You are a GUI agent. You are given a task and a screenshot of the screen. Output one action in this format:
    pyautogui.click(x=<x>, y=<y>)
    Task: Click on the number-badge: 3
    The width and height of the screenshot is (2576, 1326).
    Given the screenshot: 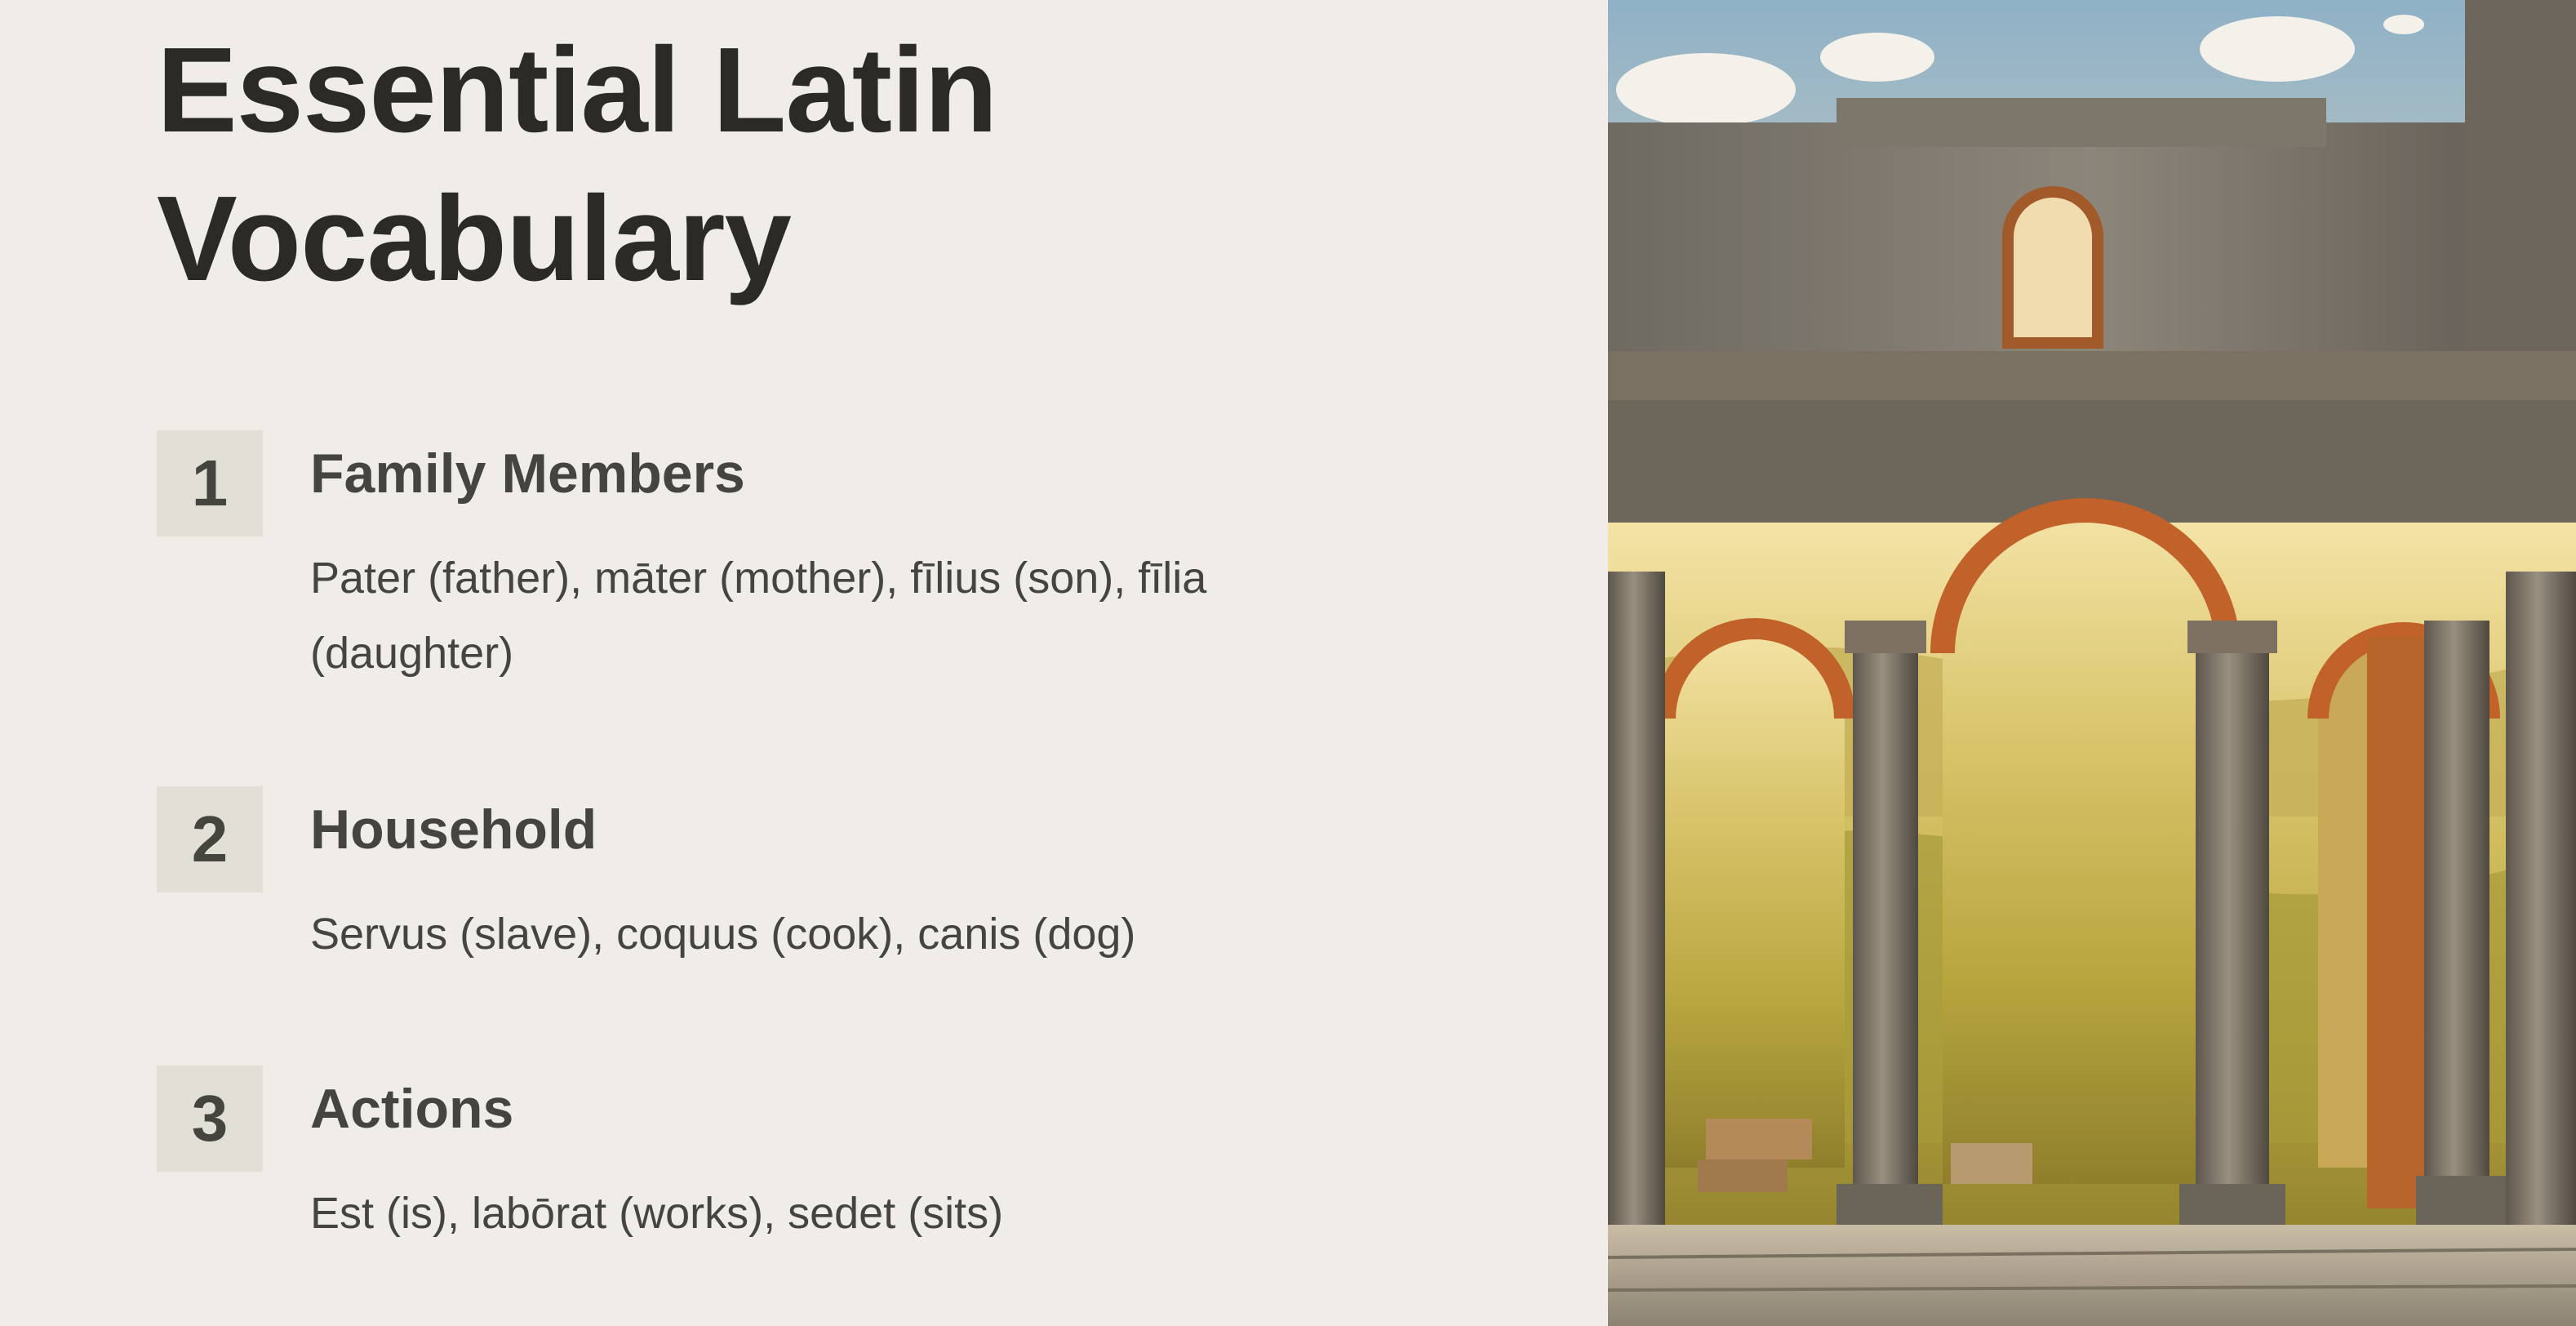 What is the action you would take?
    pyautogui.click(x=210, y=1119)
    